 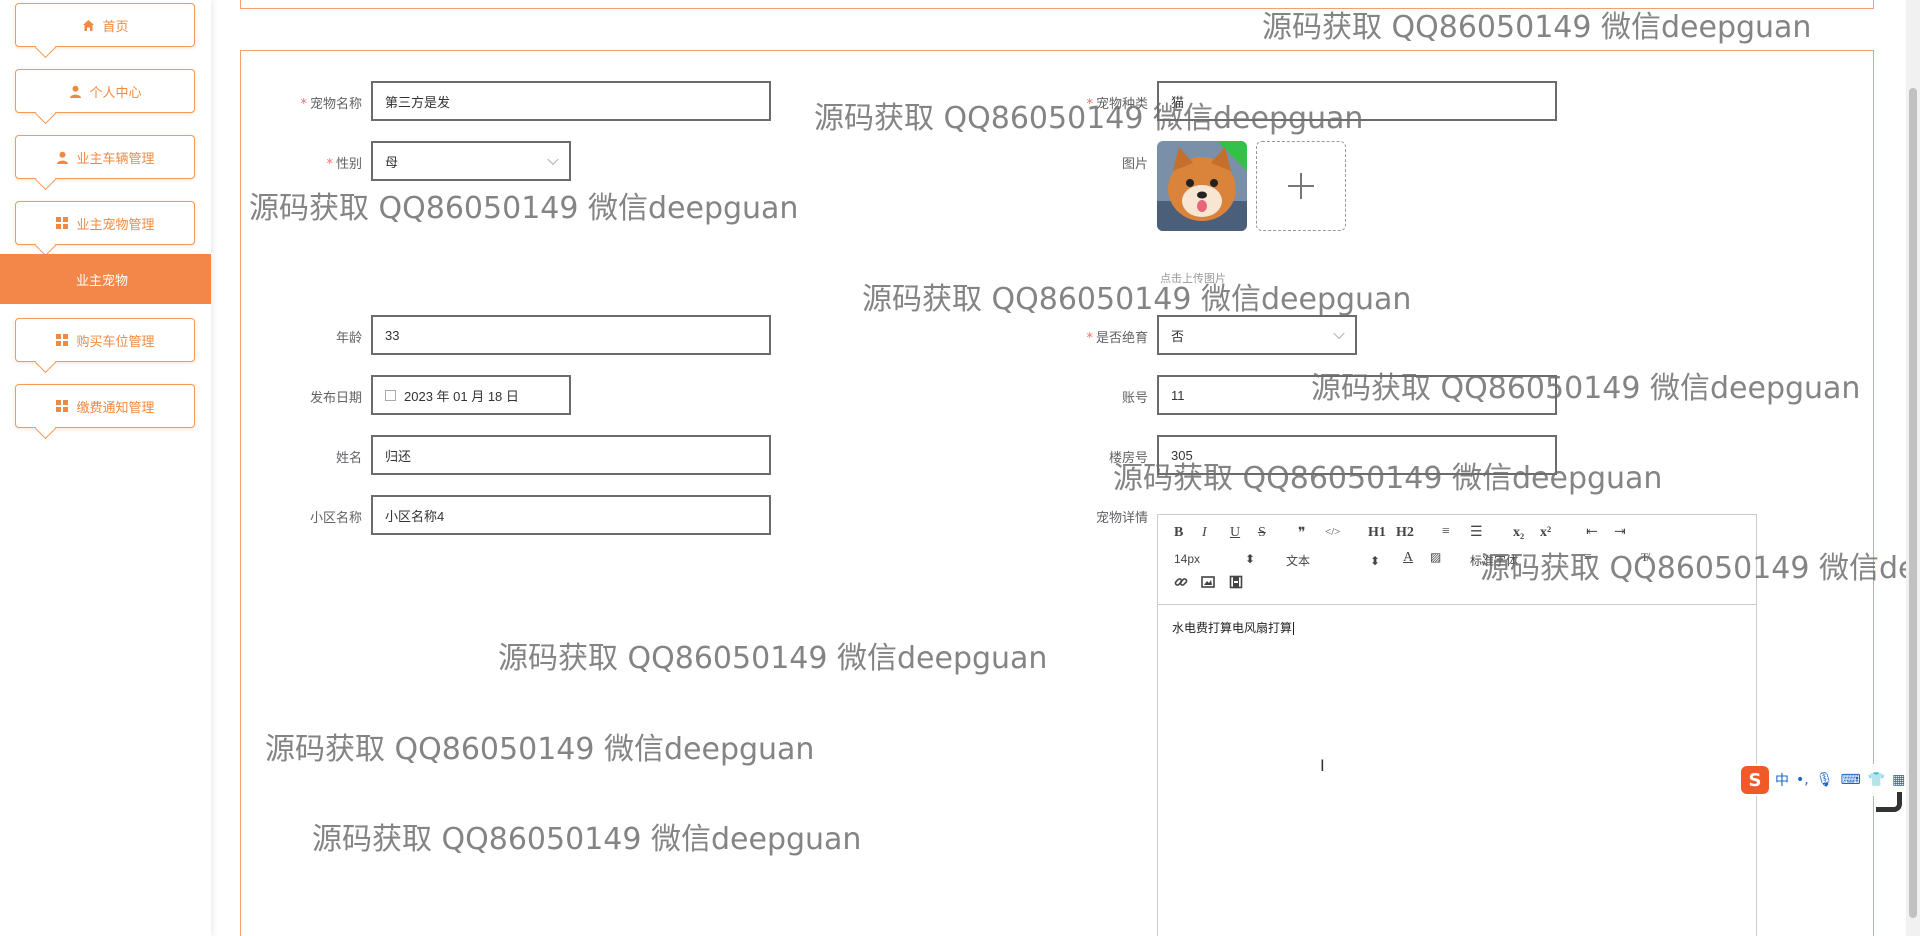 I want to click on header2-button: H2, so click(x=1405, y=533).